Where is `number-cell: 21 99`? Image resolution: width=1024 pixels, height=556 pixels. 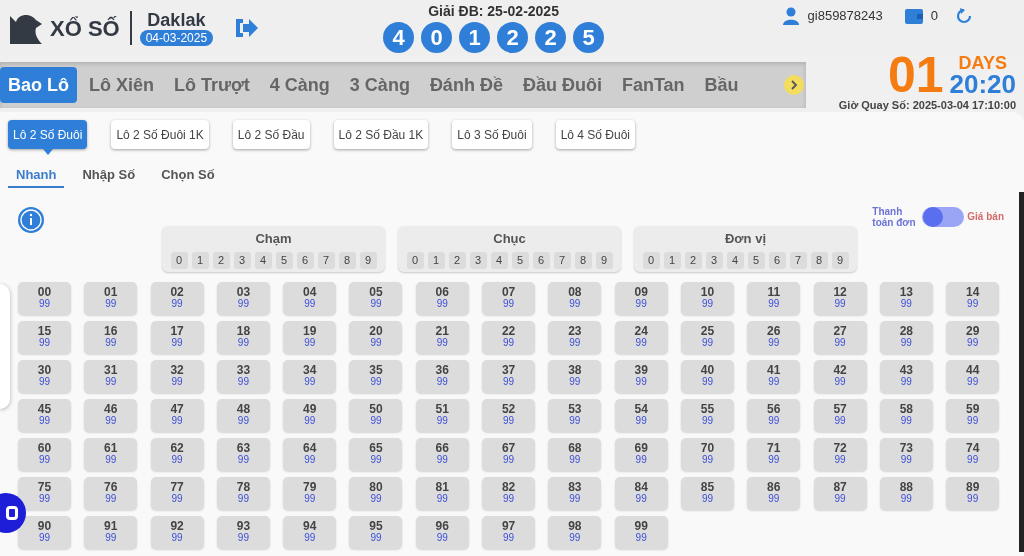 number-cell: 21 99 is located at coordinates (442, 337).